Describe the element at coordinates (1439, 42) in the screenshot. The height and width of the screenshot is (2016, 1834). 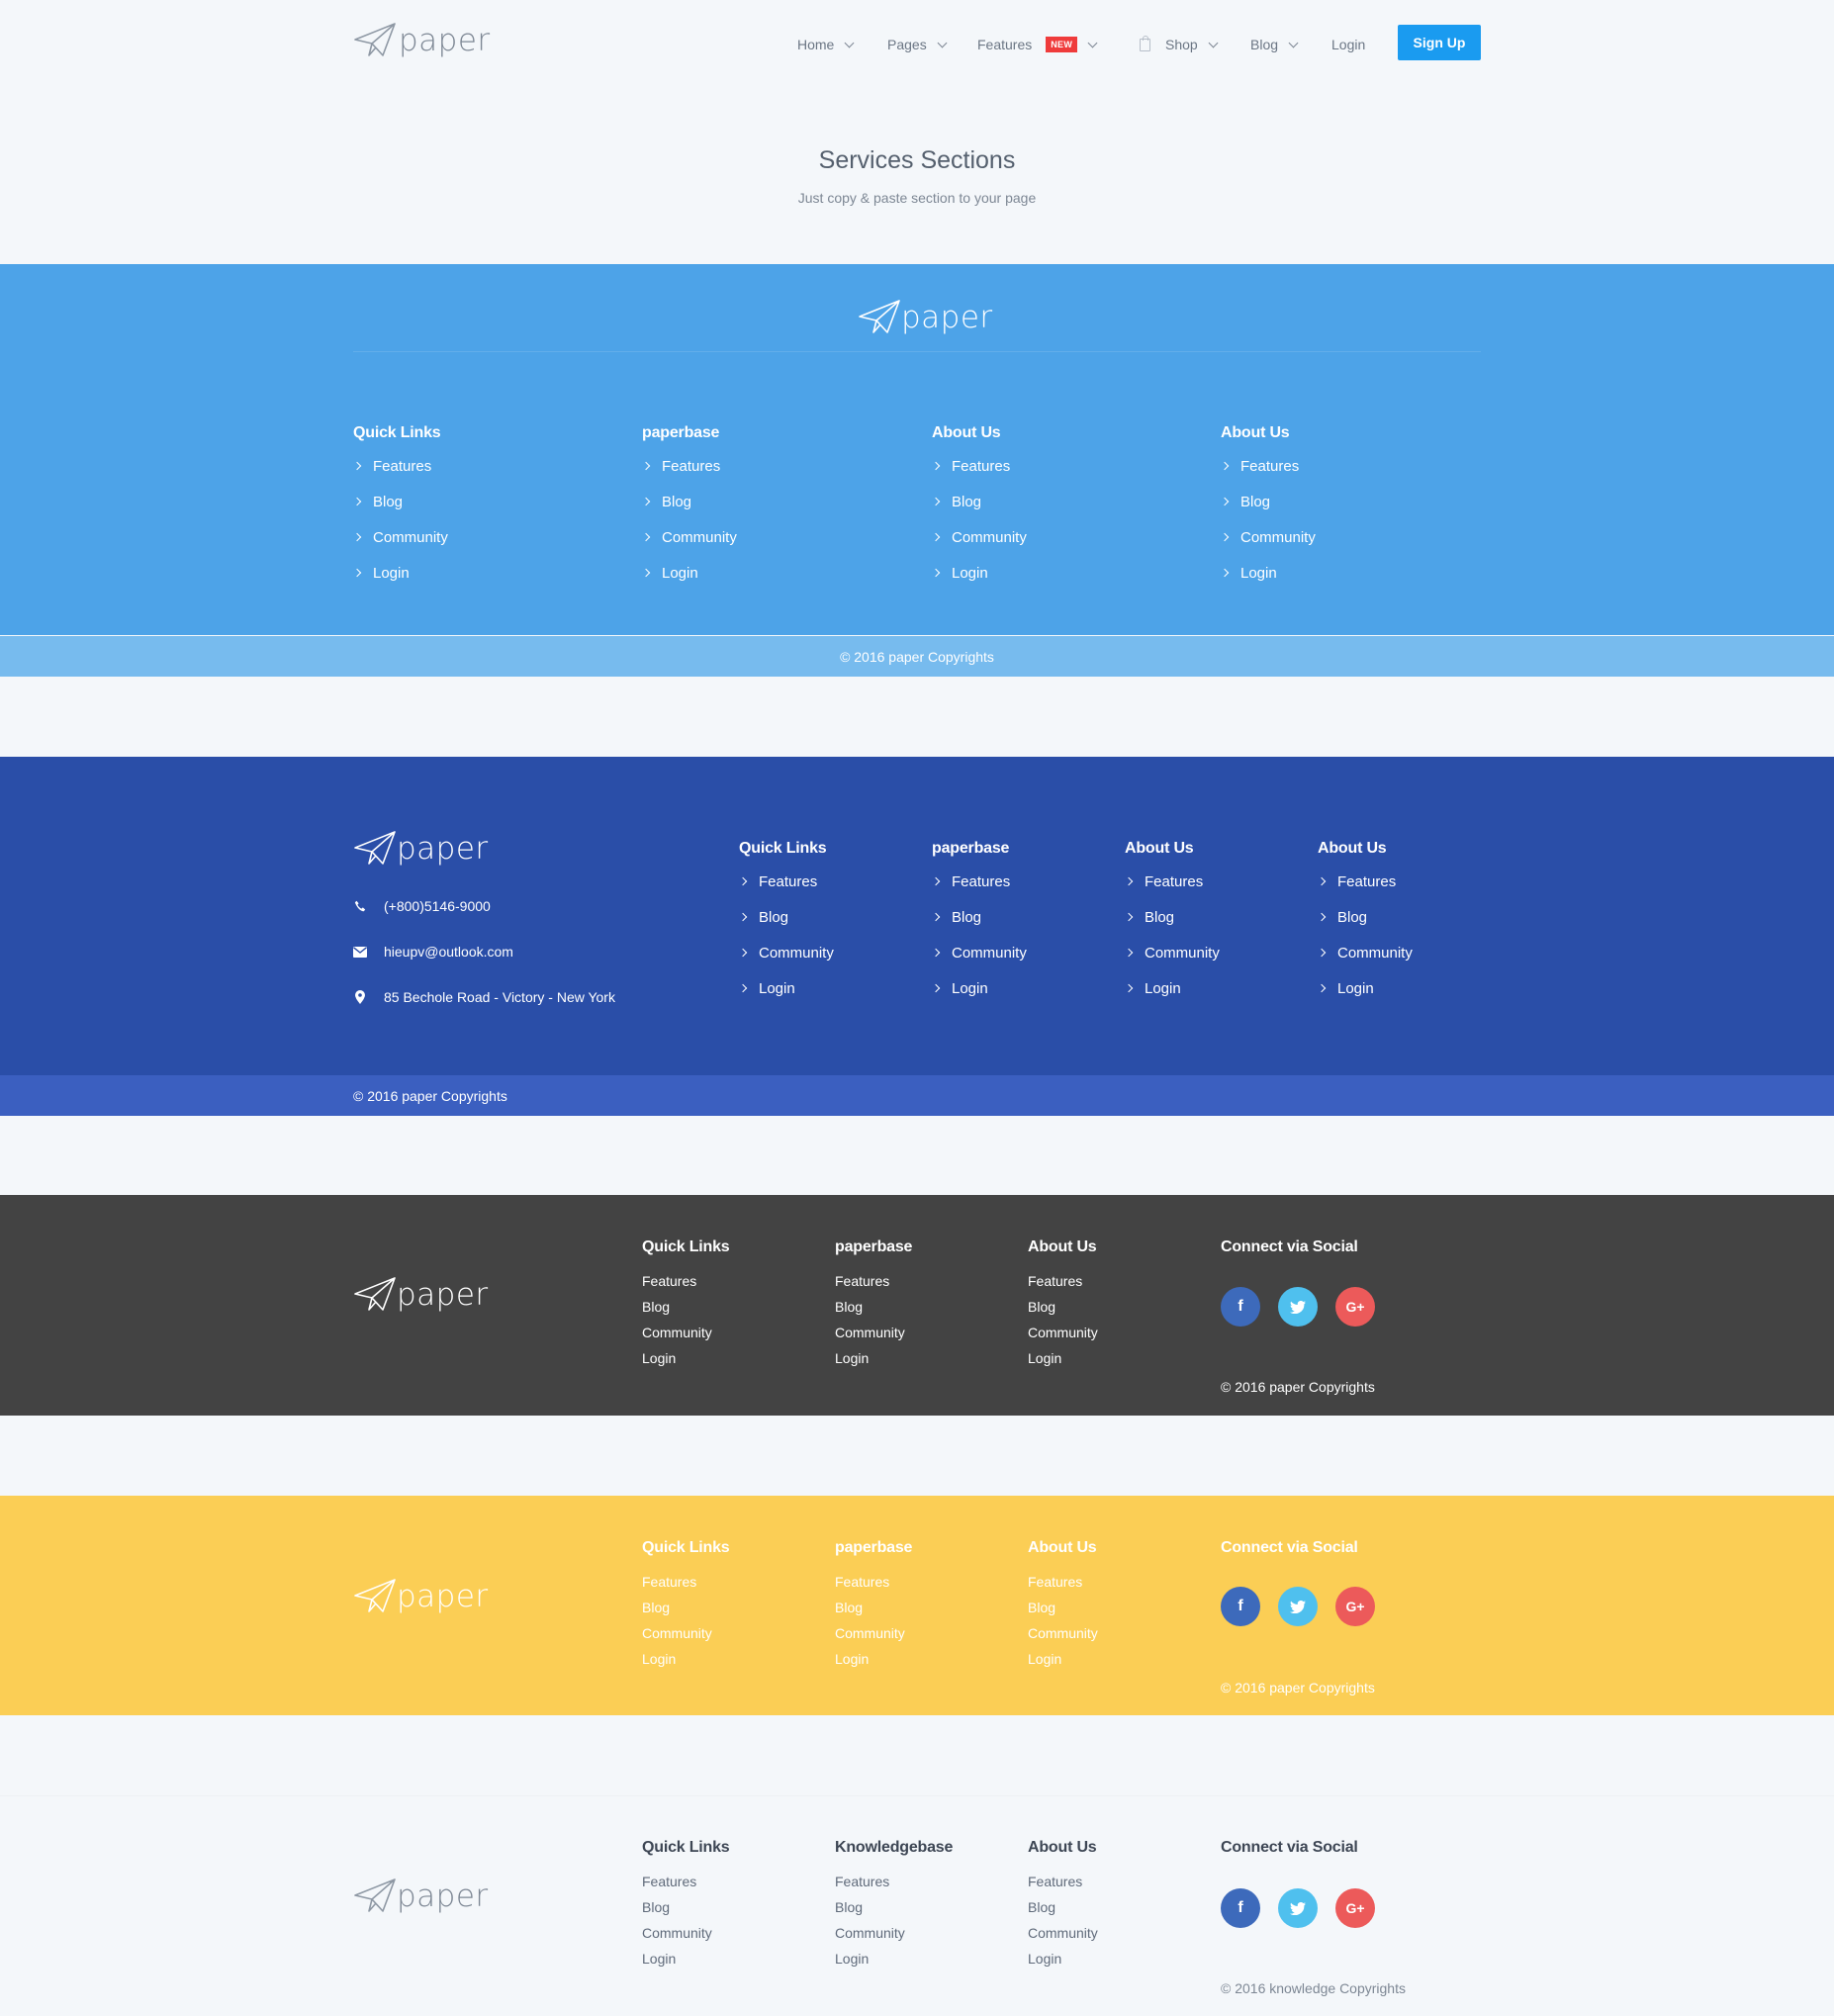
I see `signup-button: Sign Up` at that location.